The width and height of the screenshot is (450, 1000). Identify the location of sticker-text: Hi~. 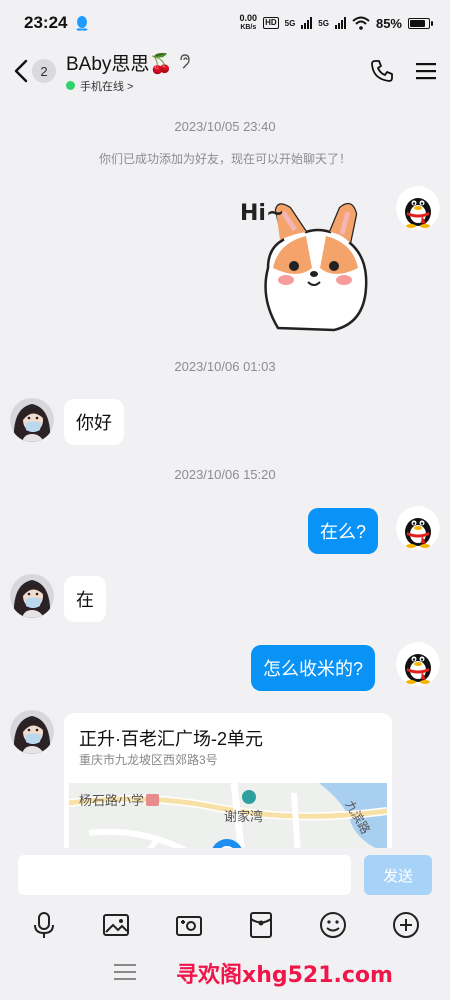
(262, 213).